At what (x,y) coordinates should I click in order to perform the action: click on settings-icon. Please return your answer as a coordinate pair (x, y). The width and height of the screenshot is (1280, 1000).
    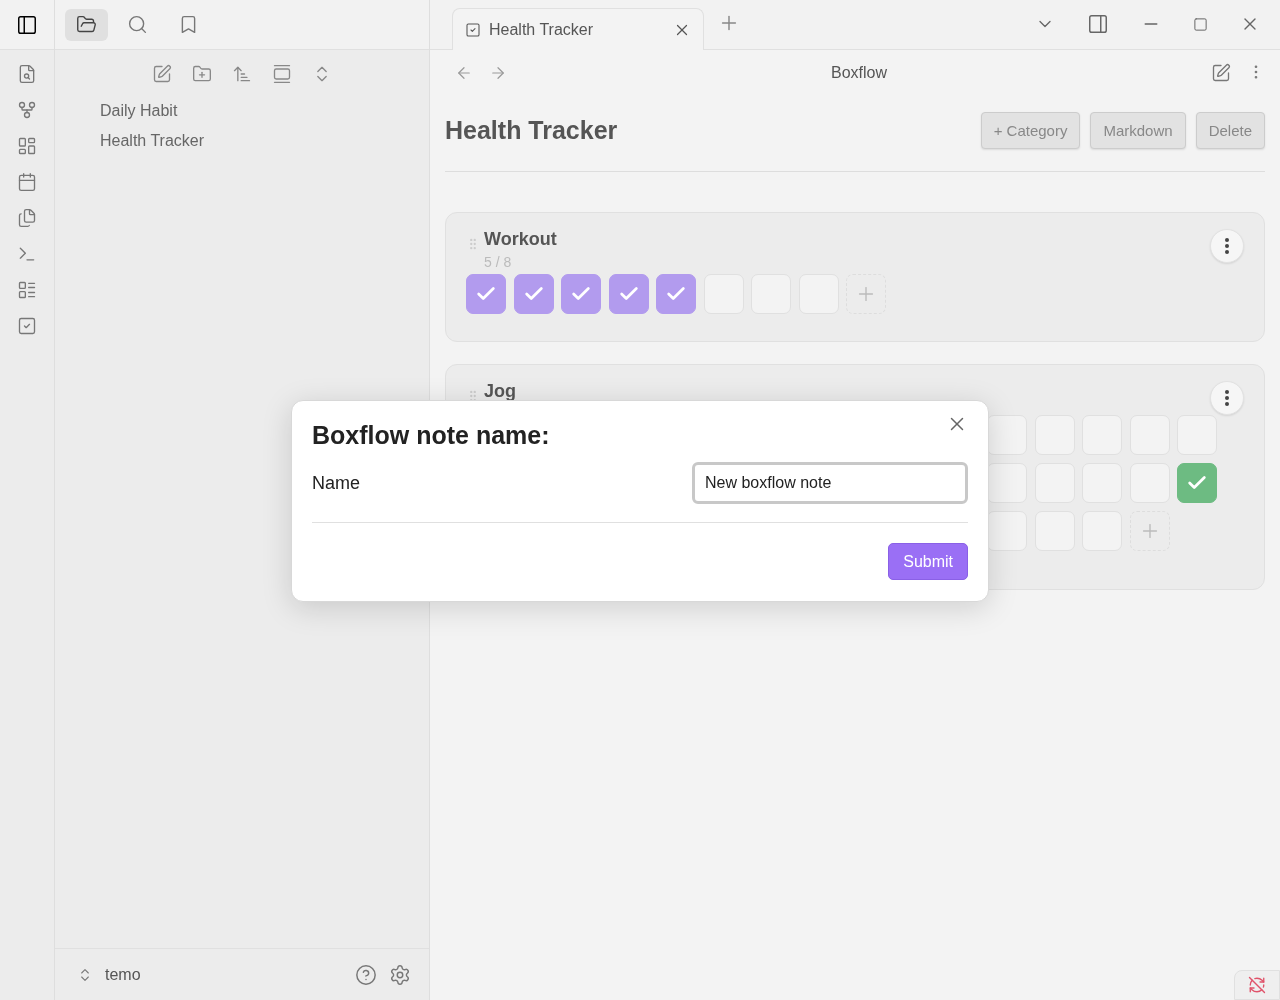
    Looking at the image, I should click on (400, 974).